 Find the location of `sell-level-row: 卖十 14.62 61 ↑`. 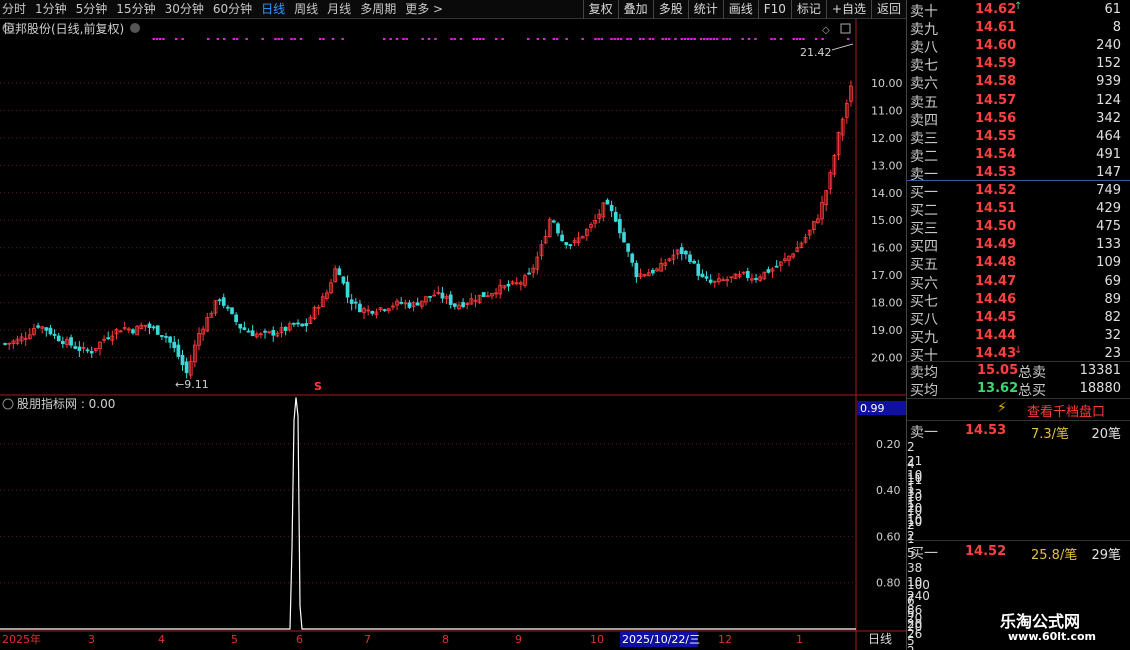

sell-level-row: 卖十 14.62 61 ↑ is located at coordinates (1018, 10).